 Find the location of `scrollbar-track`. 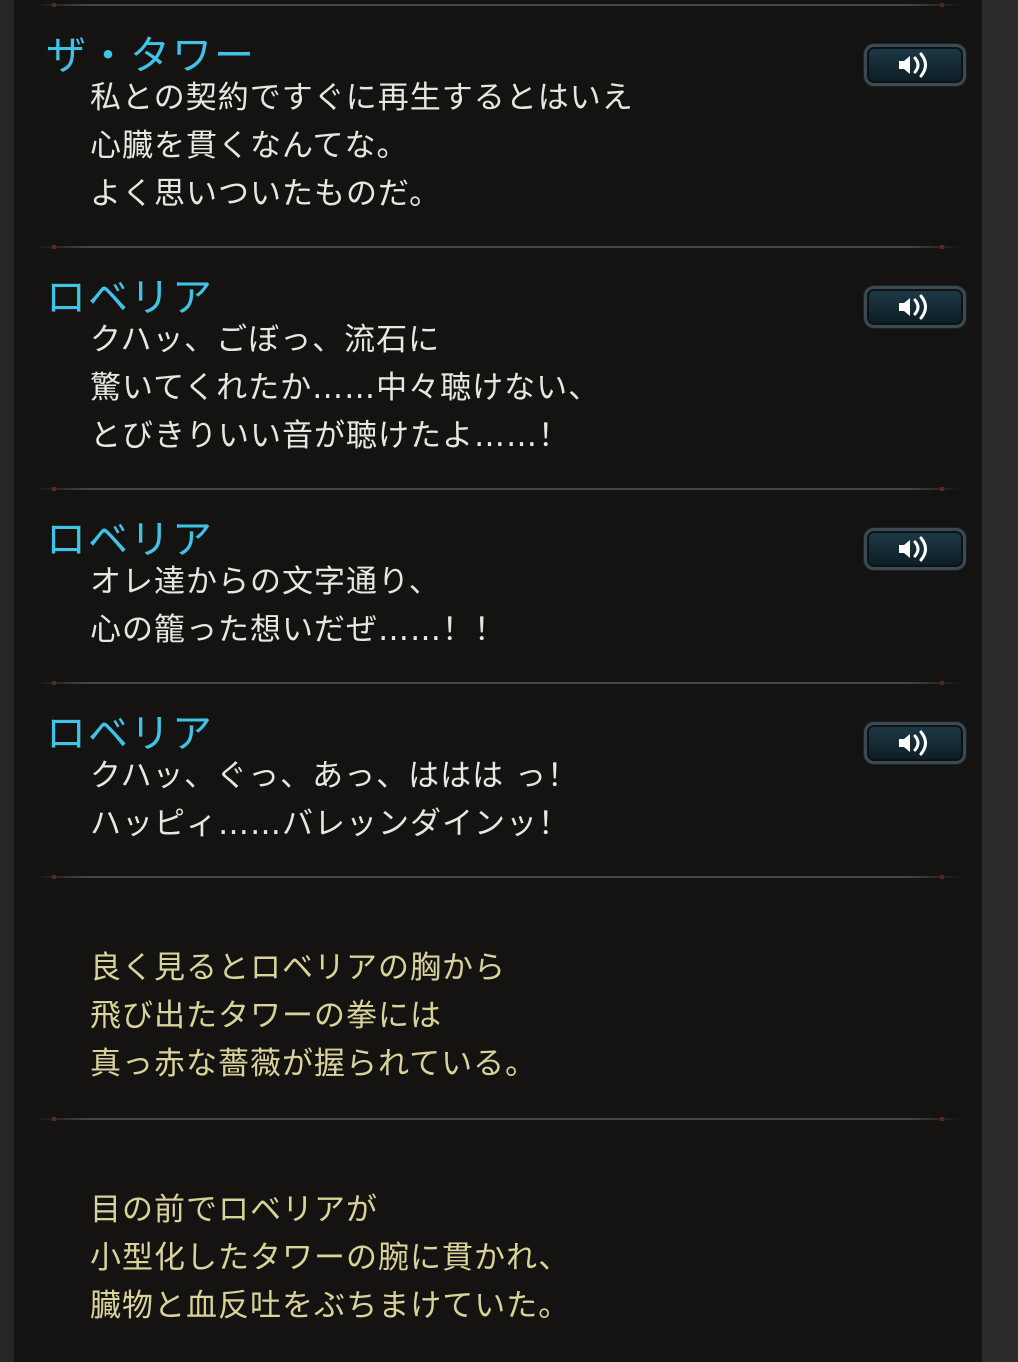

scrollbar-track is located at coordinates (1000, 681).